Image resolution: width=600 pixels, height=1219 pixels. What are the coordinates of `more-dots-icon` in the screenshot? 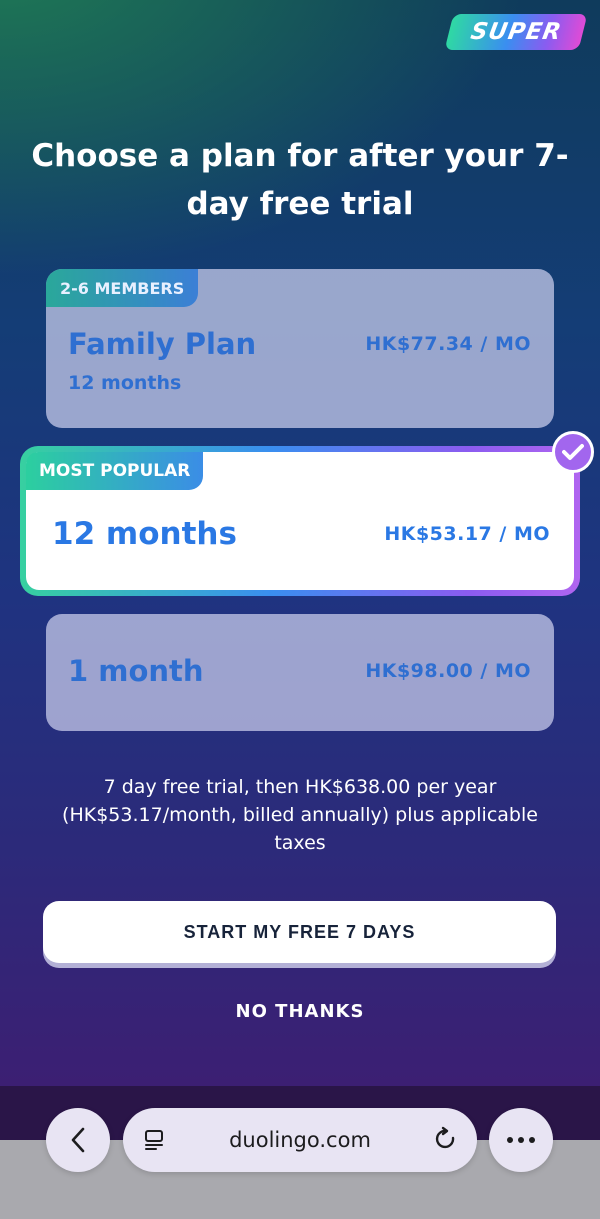 It's located at (521, 1140).